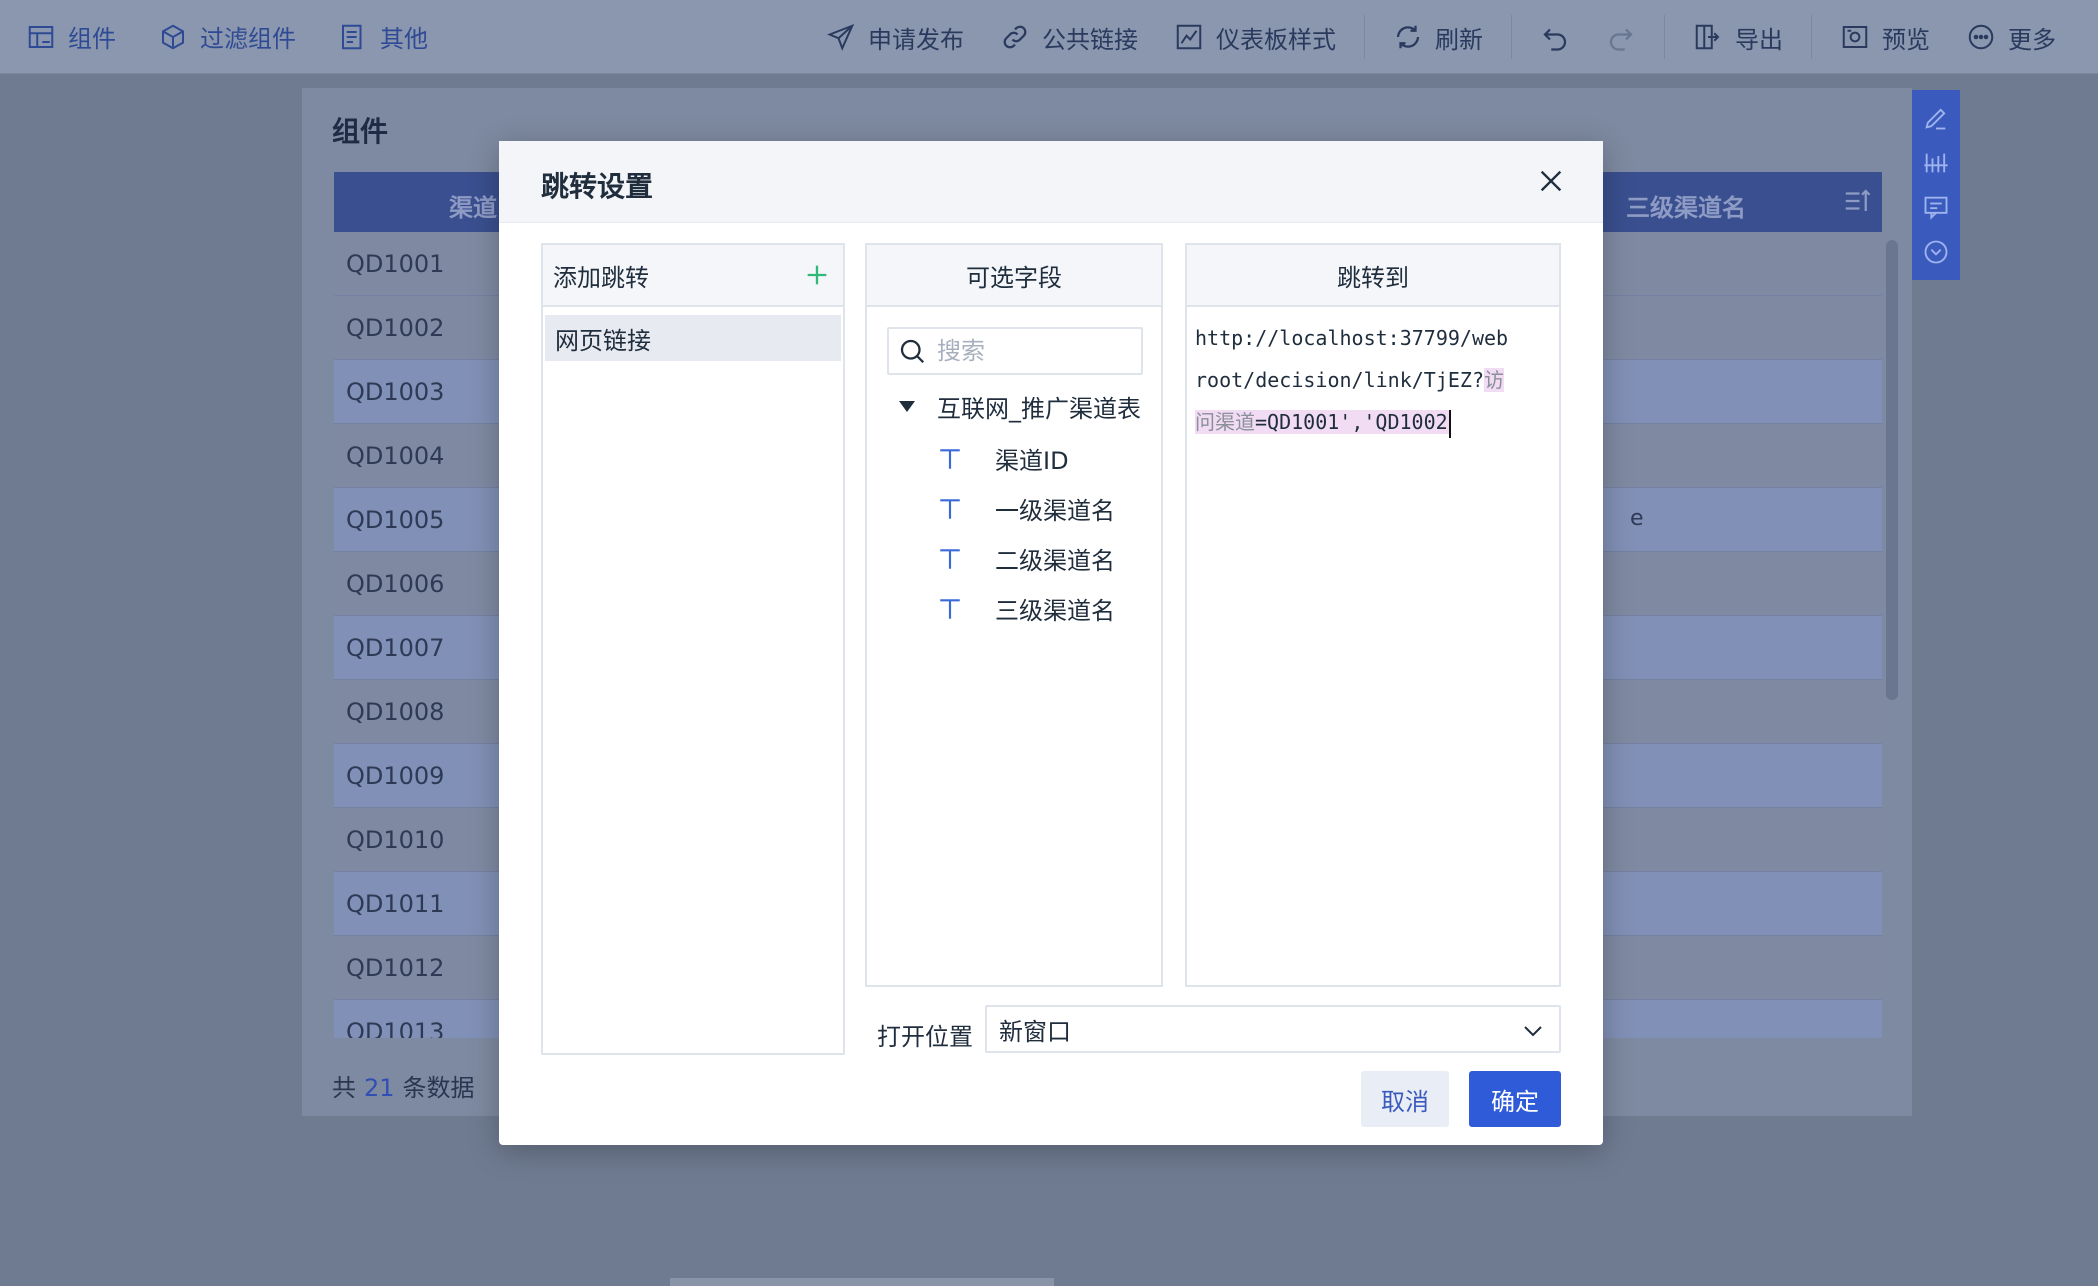 This screenshot has width=2098, height=1286. What do you see at coordinates (1020, 406) in the screenshot?
I see `tree-node-table: 互联网_推广渠道表` at bounding box center [1020, 406].